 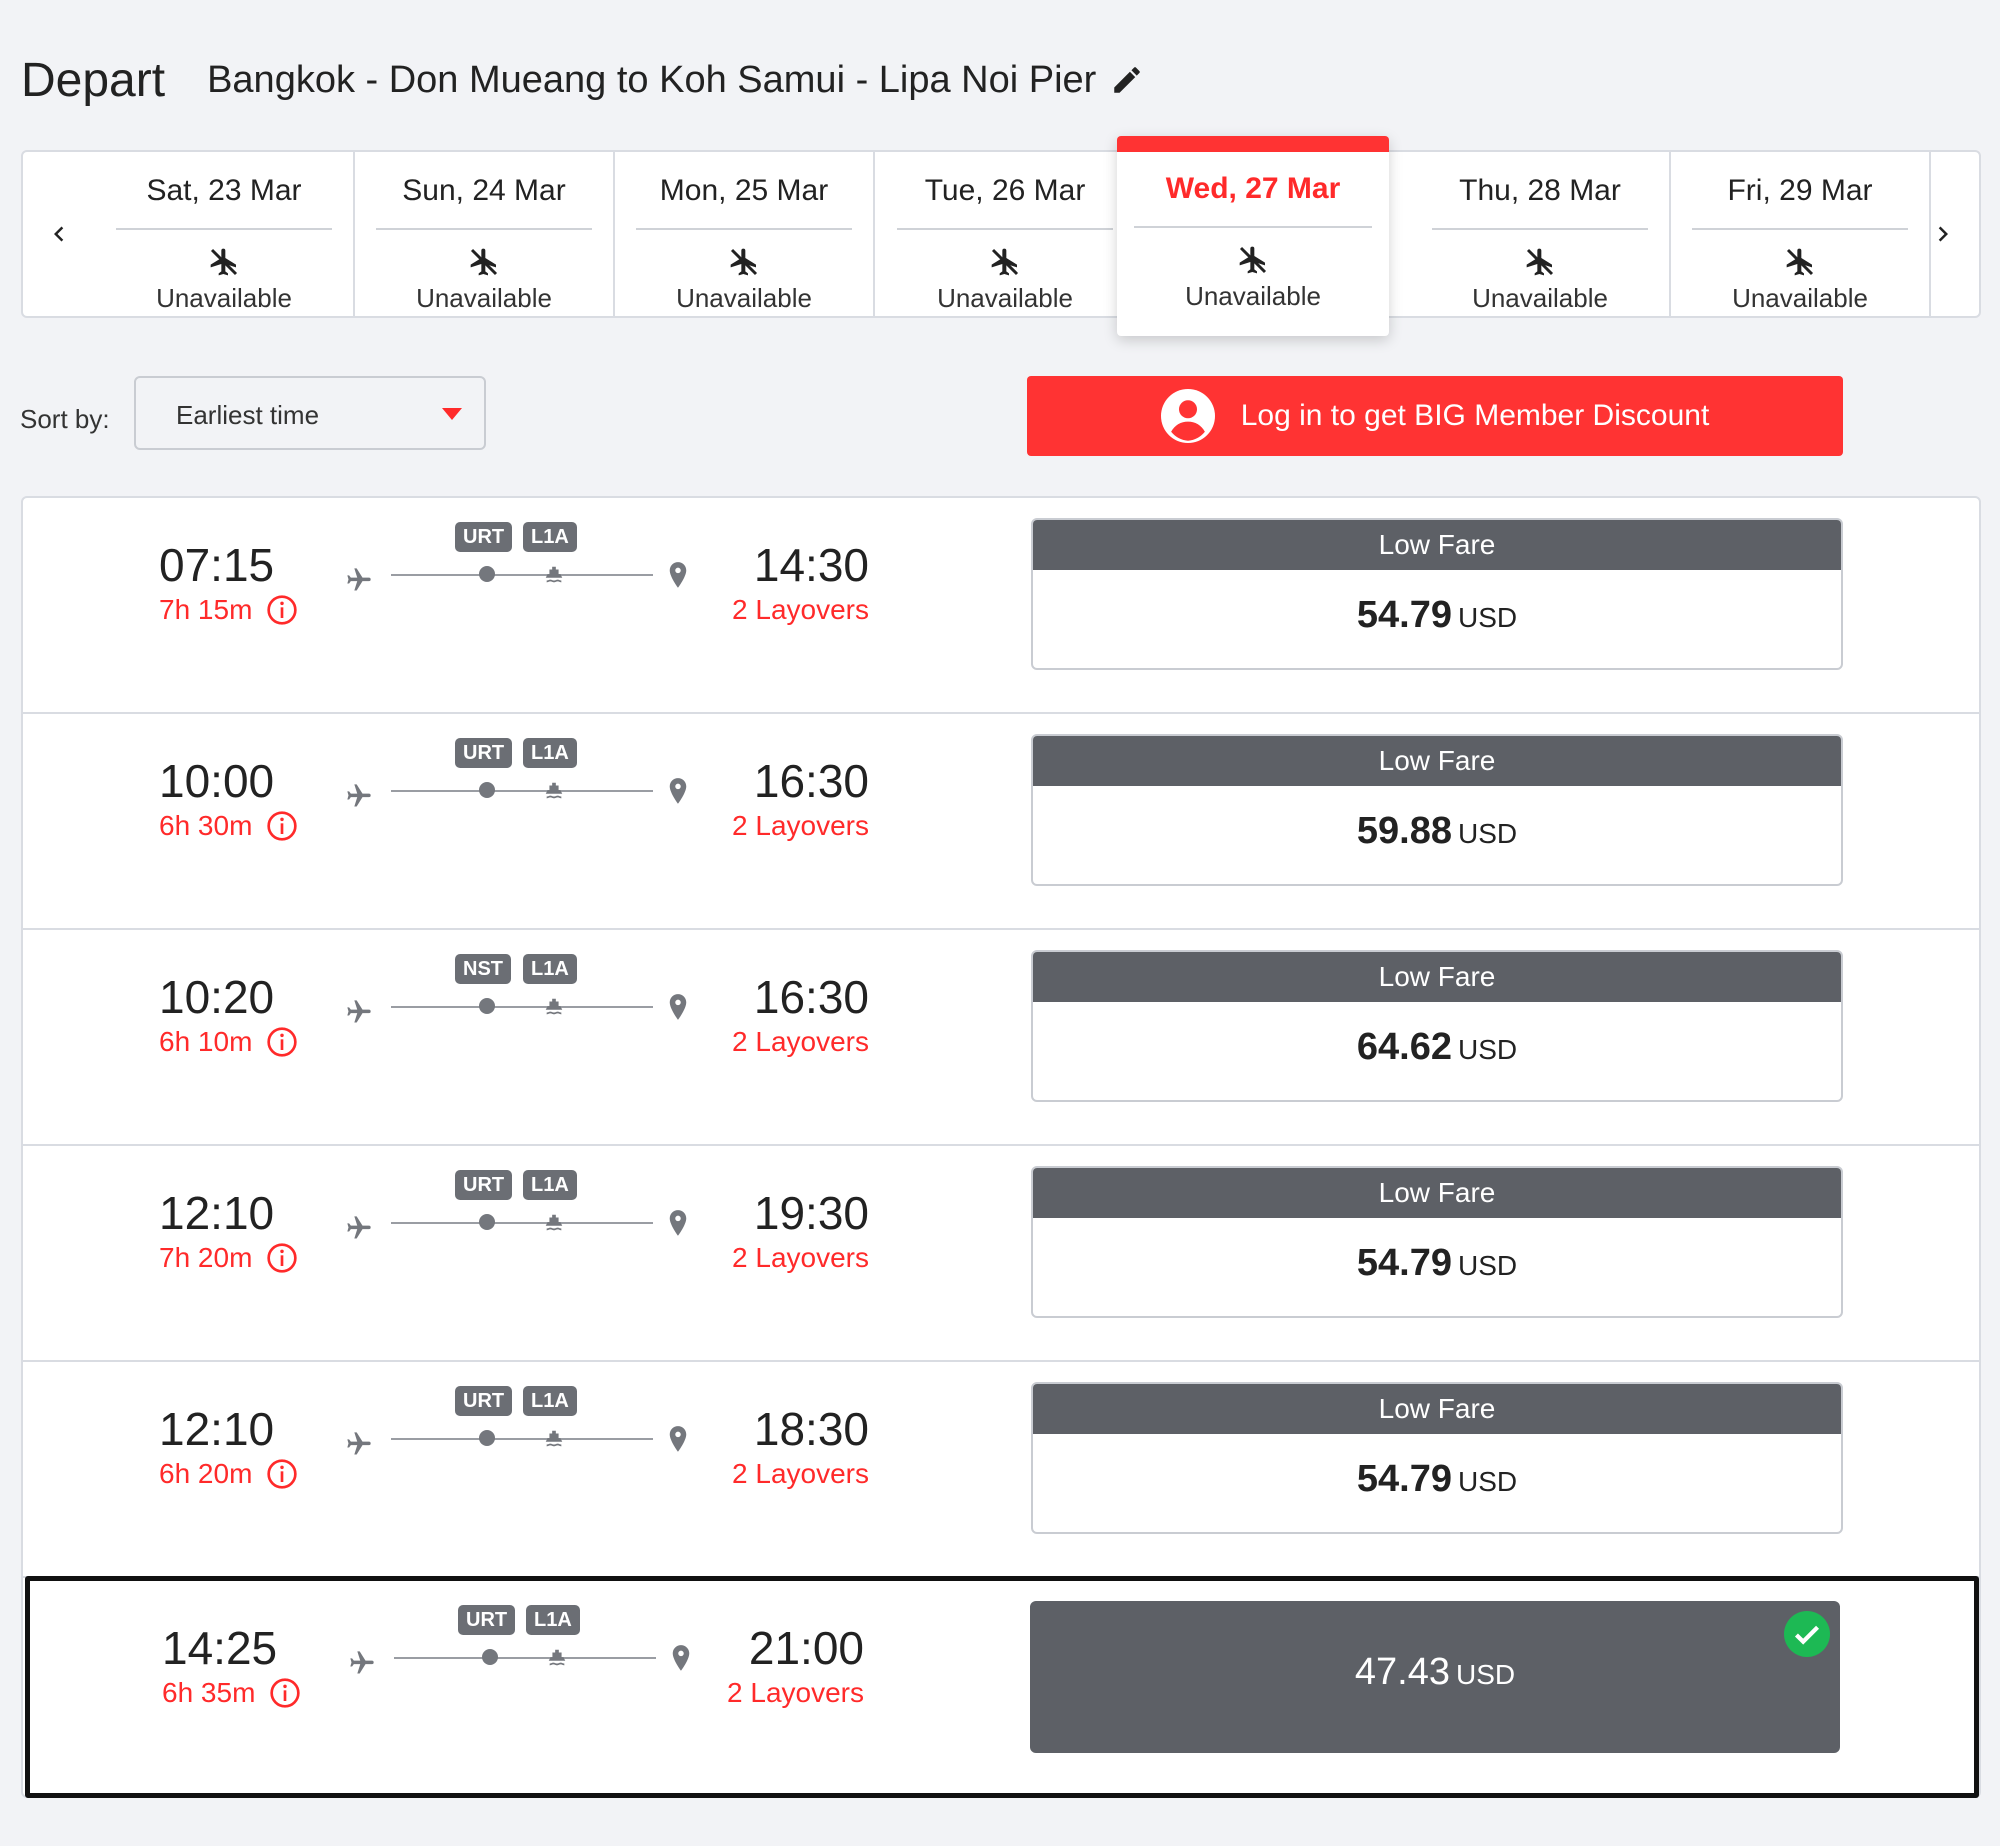 I want to click on price-amount: 59.88, so click(x=1404, y=831).